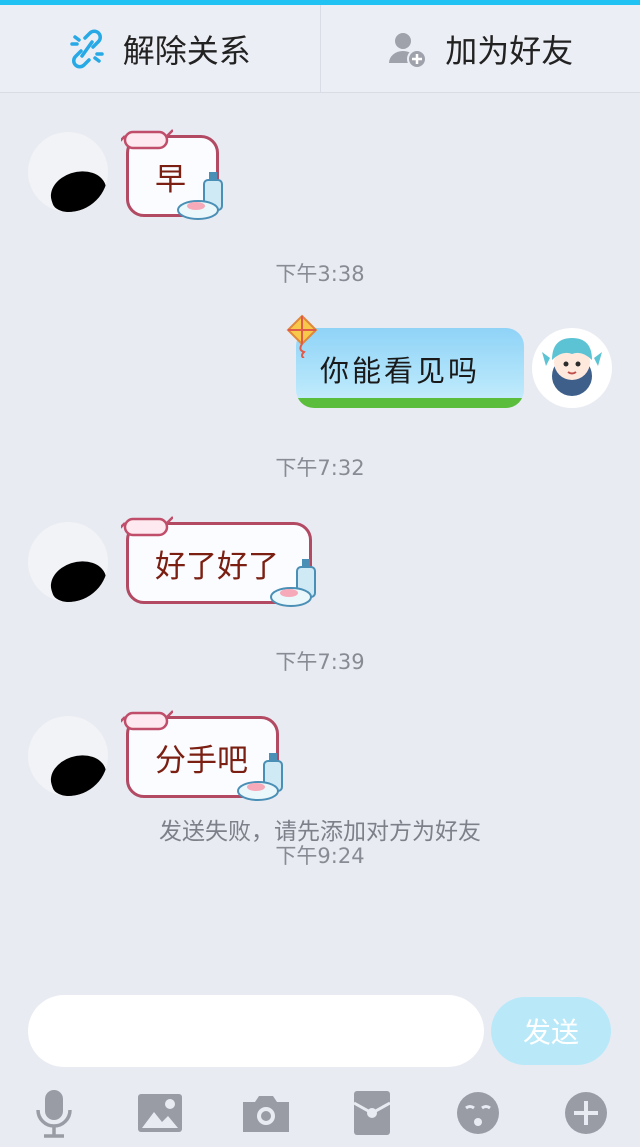 The width and height of the screenshot is (640, 1147). Describe the element at coordinates (54, 1113) in the screenshot. I see `microphone-icon` at that location.